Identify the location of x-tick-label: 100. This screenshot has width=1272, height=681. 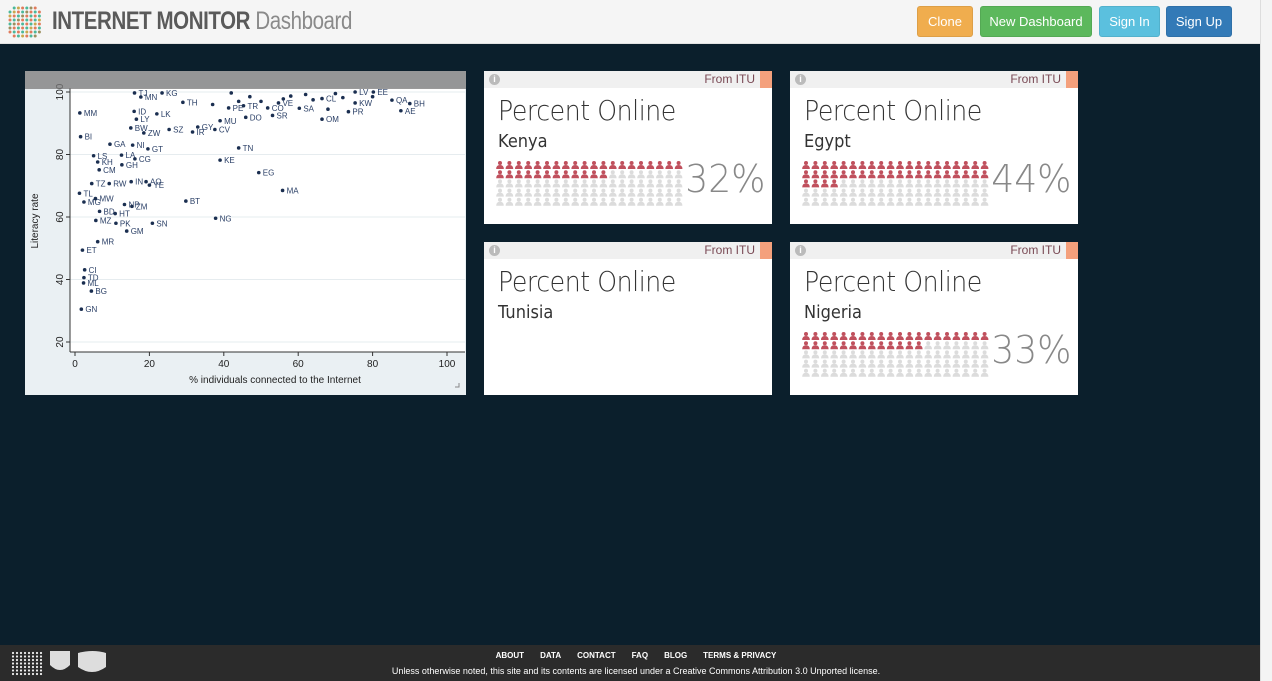
(447, 364).